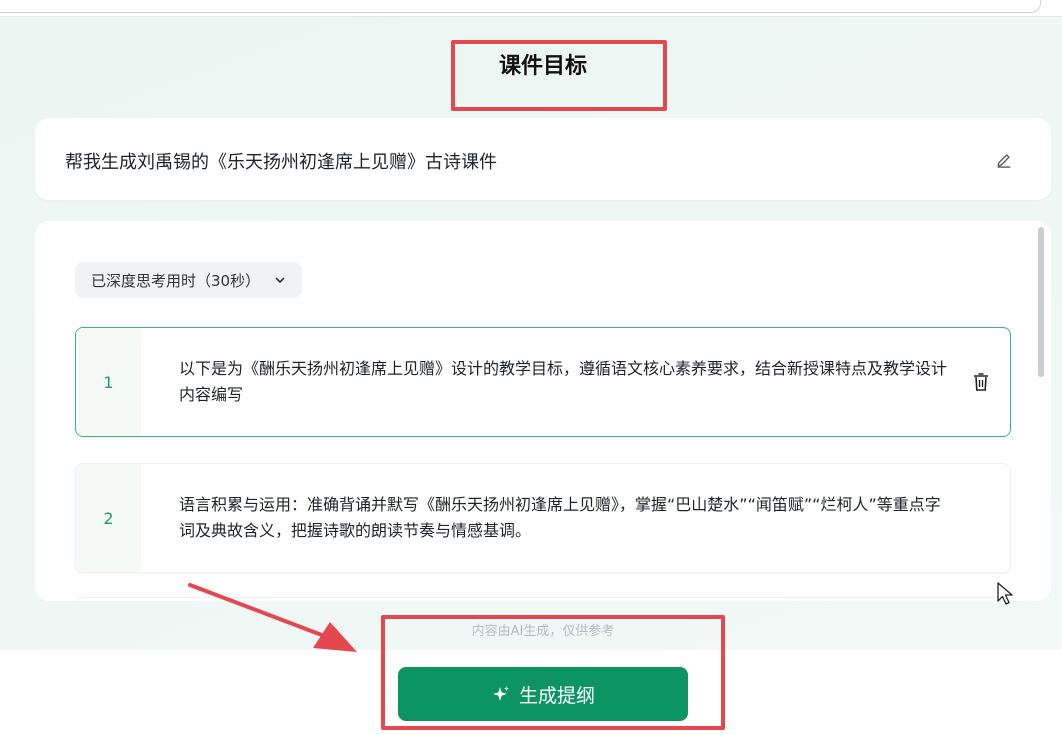 This screenshot has width=1062, height=735. I want to click on scrollbar, so click(1041, 302).